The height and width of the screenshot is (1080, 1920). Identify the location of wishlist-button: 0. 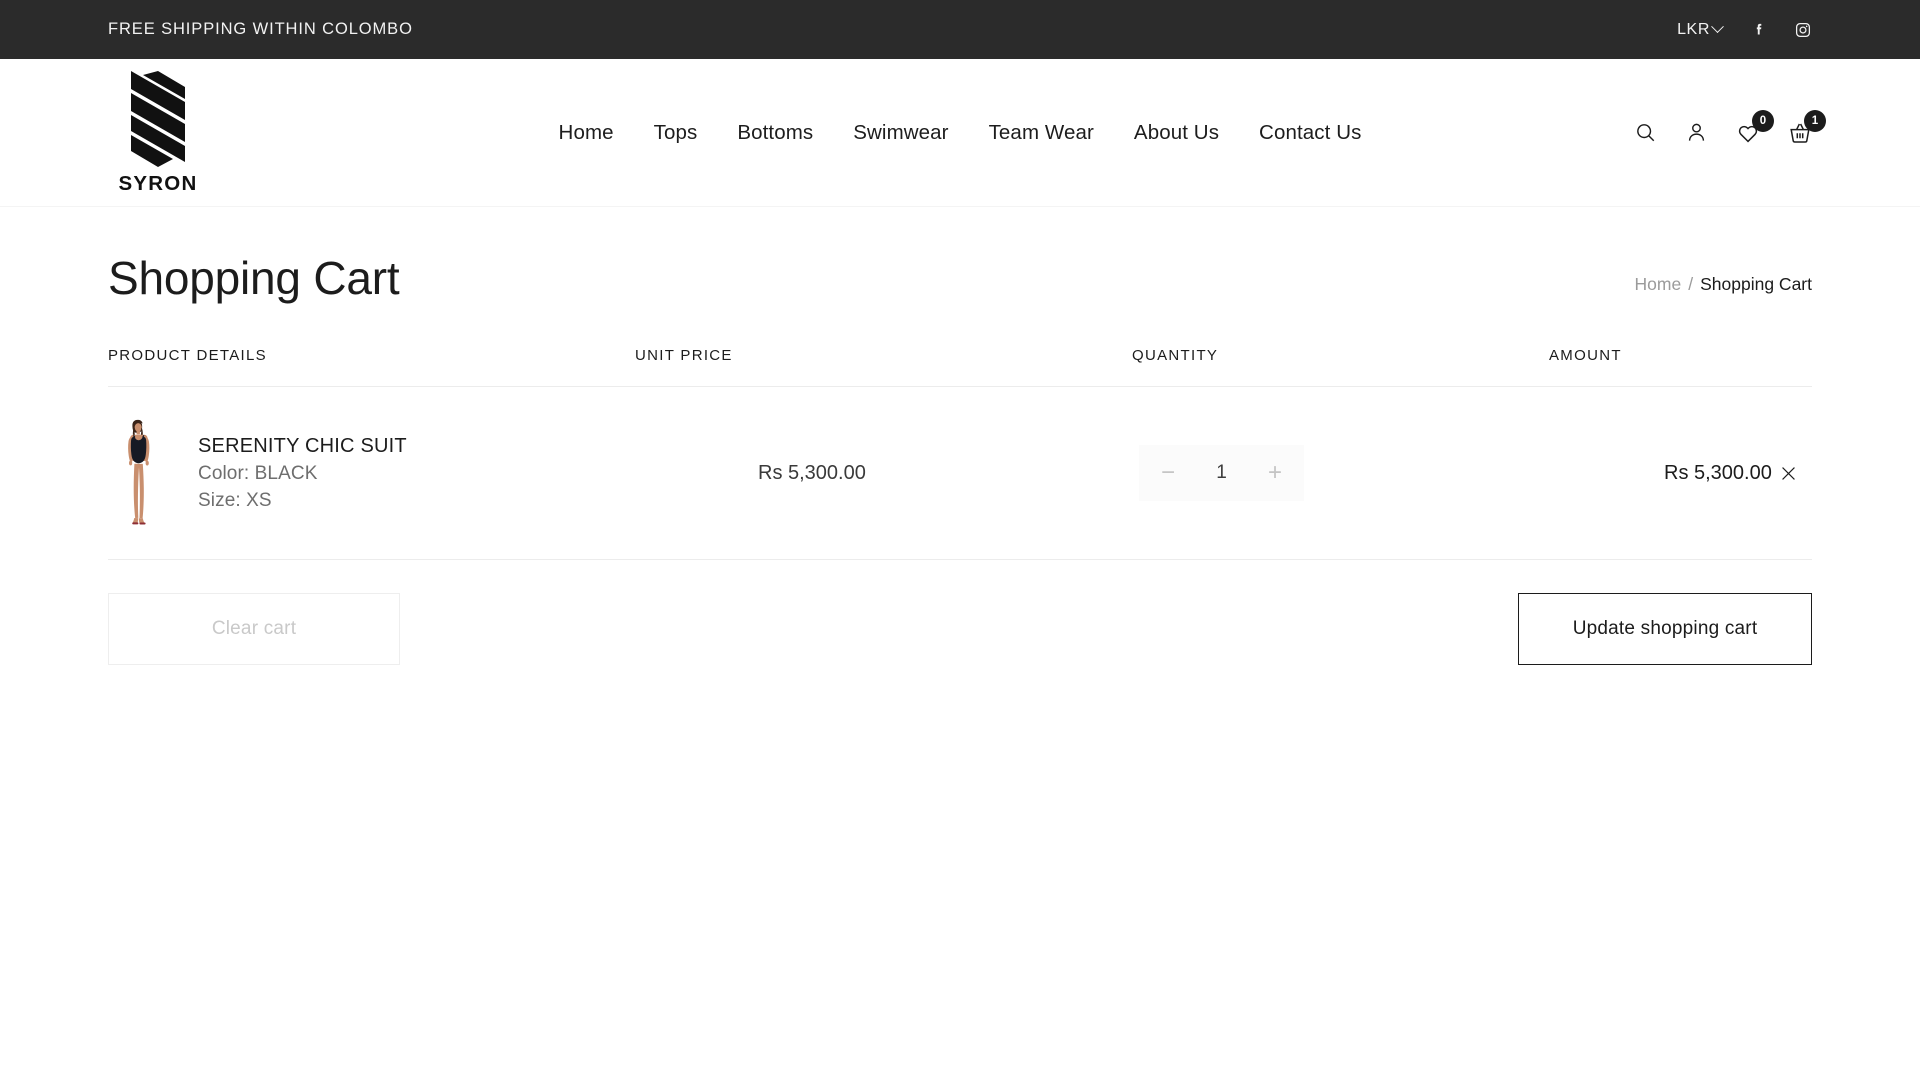
(1755, 127).